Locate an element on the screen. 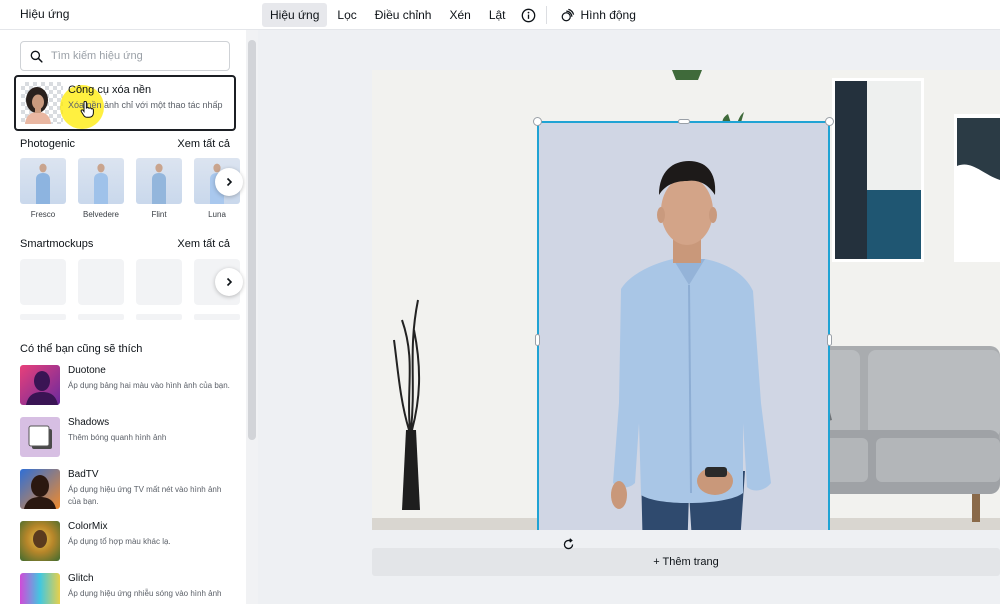 The height and width of the screenshot is (604, 1000). effect-item-shadows: Shadows Thêm bóng quanh hình ảnh is located at coordinates (128, 443).